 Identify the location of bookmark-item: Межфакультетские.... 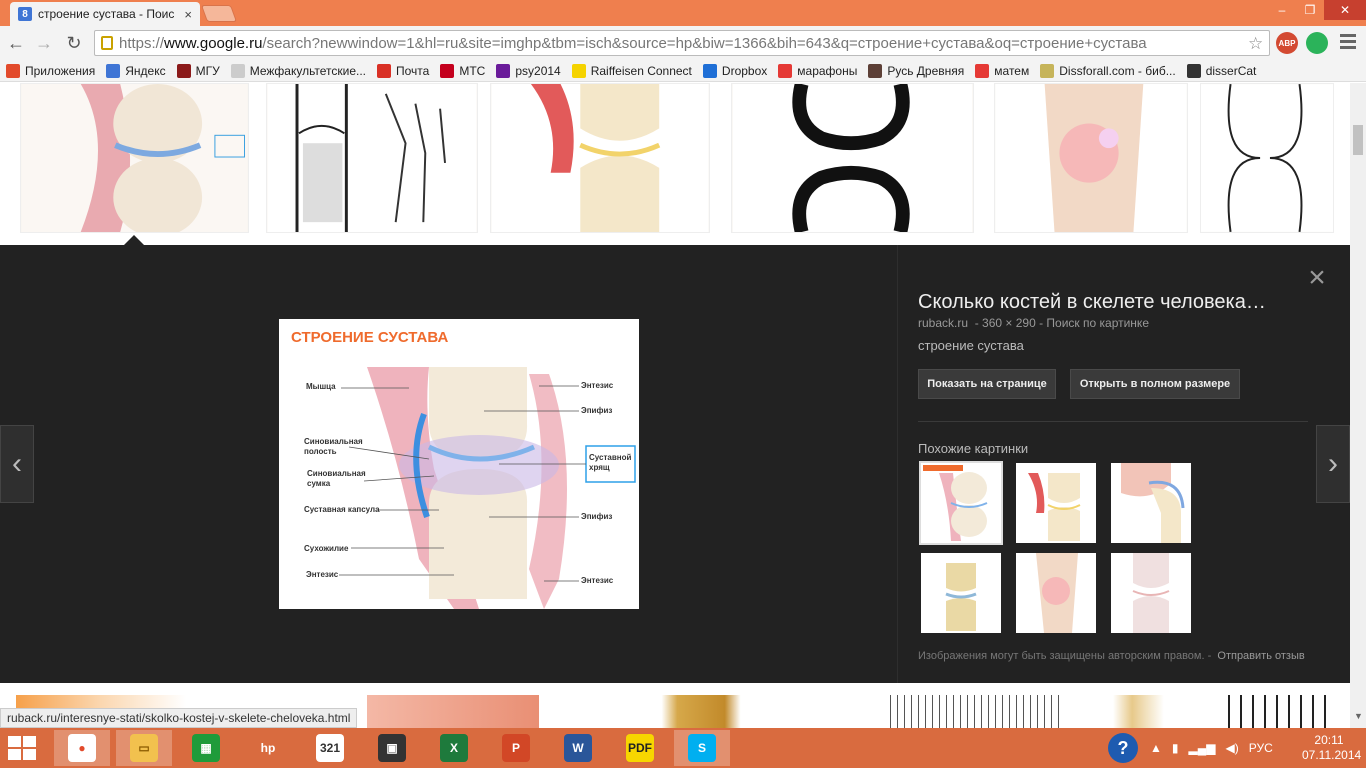
(298, 70).